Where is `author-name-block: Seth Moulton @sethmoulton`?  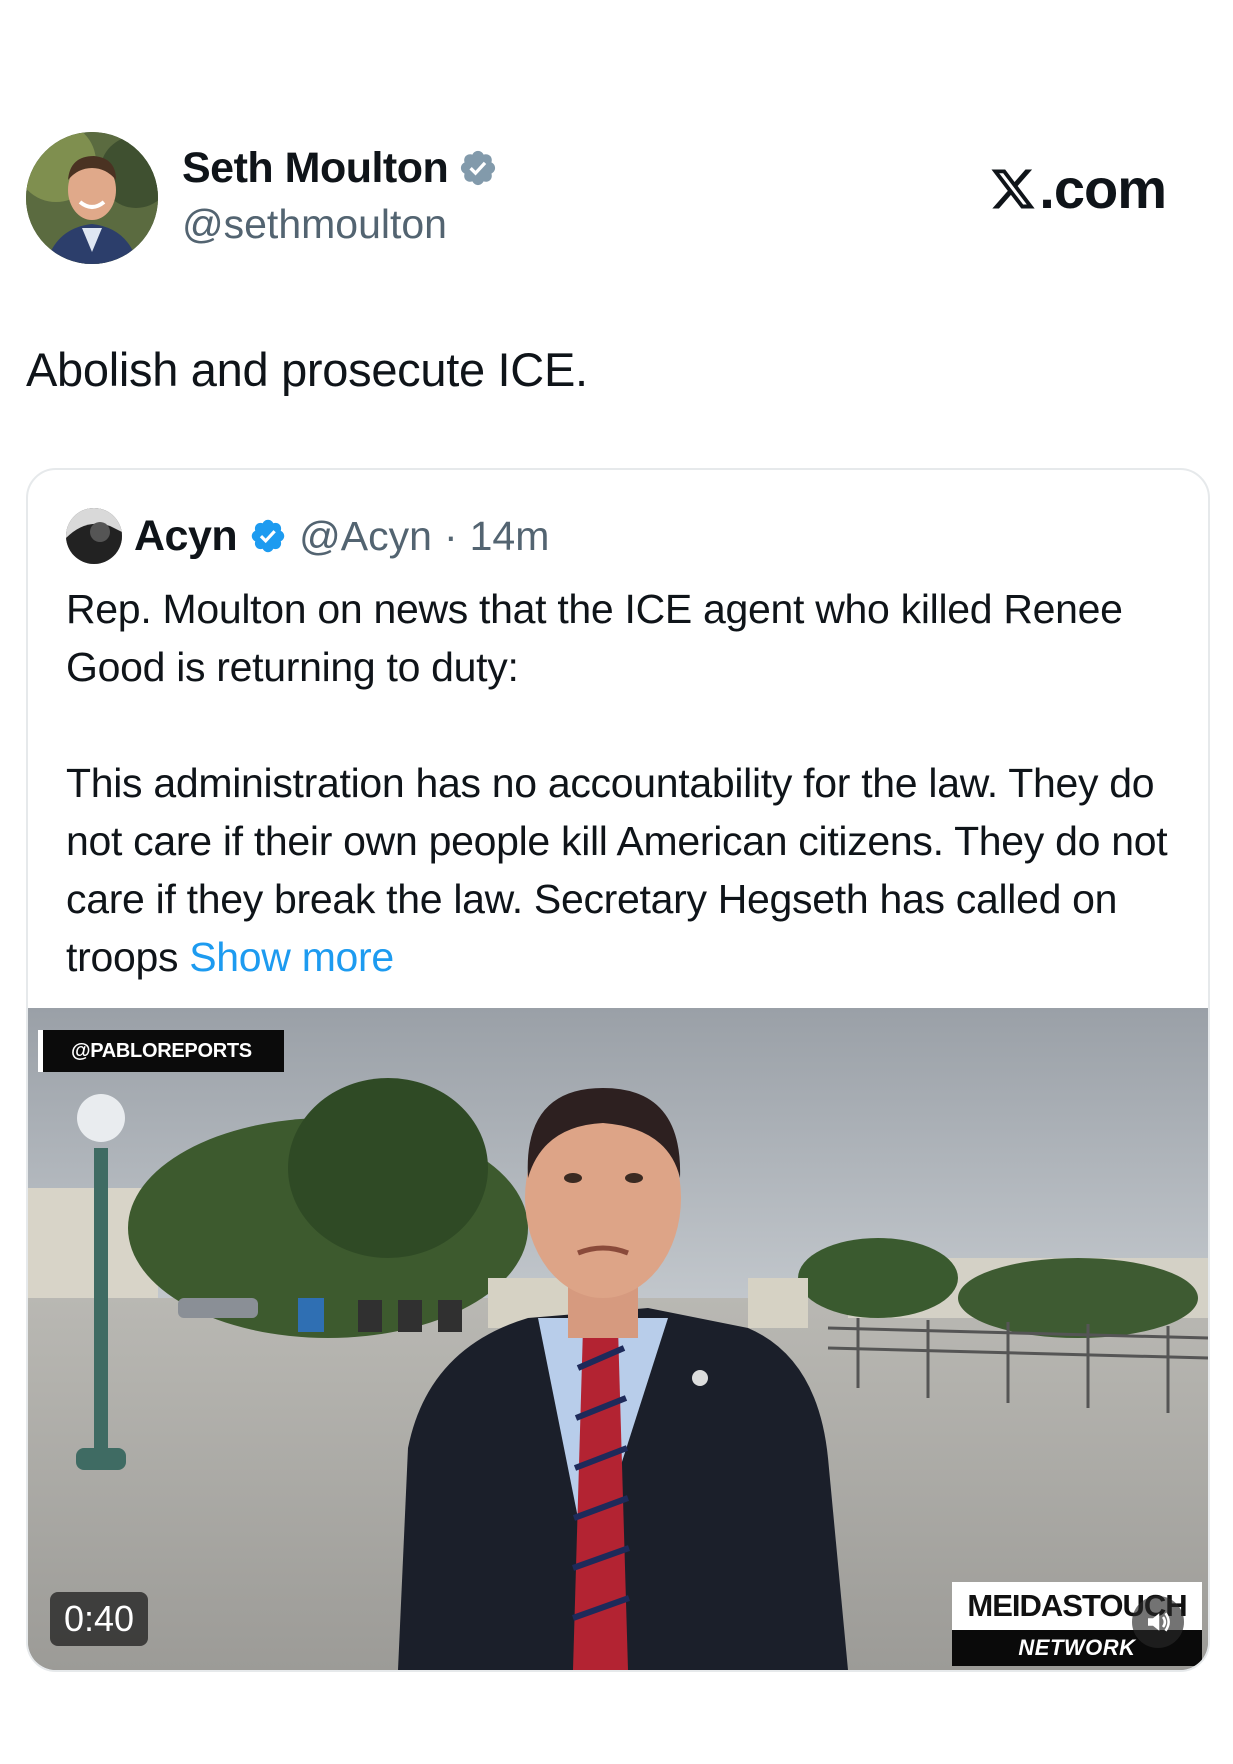
author-name-block: Seth Moulton @sethmoulton is located at coordinates (340, 197).